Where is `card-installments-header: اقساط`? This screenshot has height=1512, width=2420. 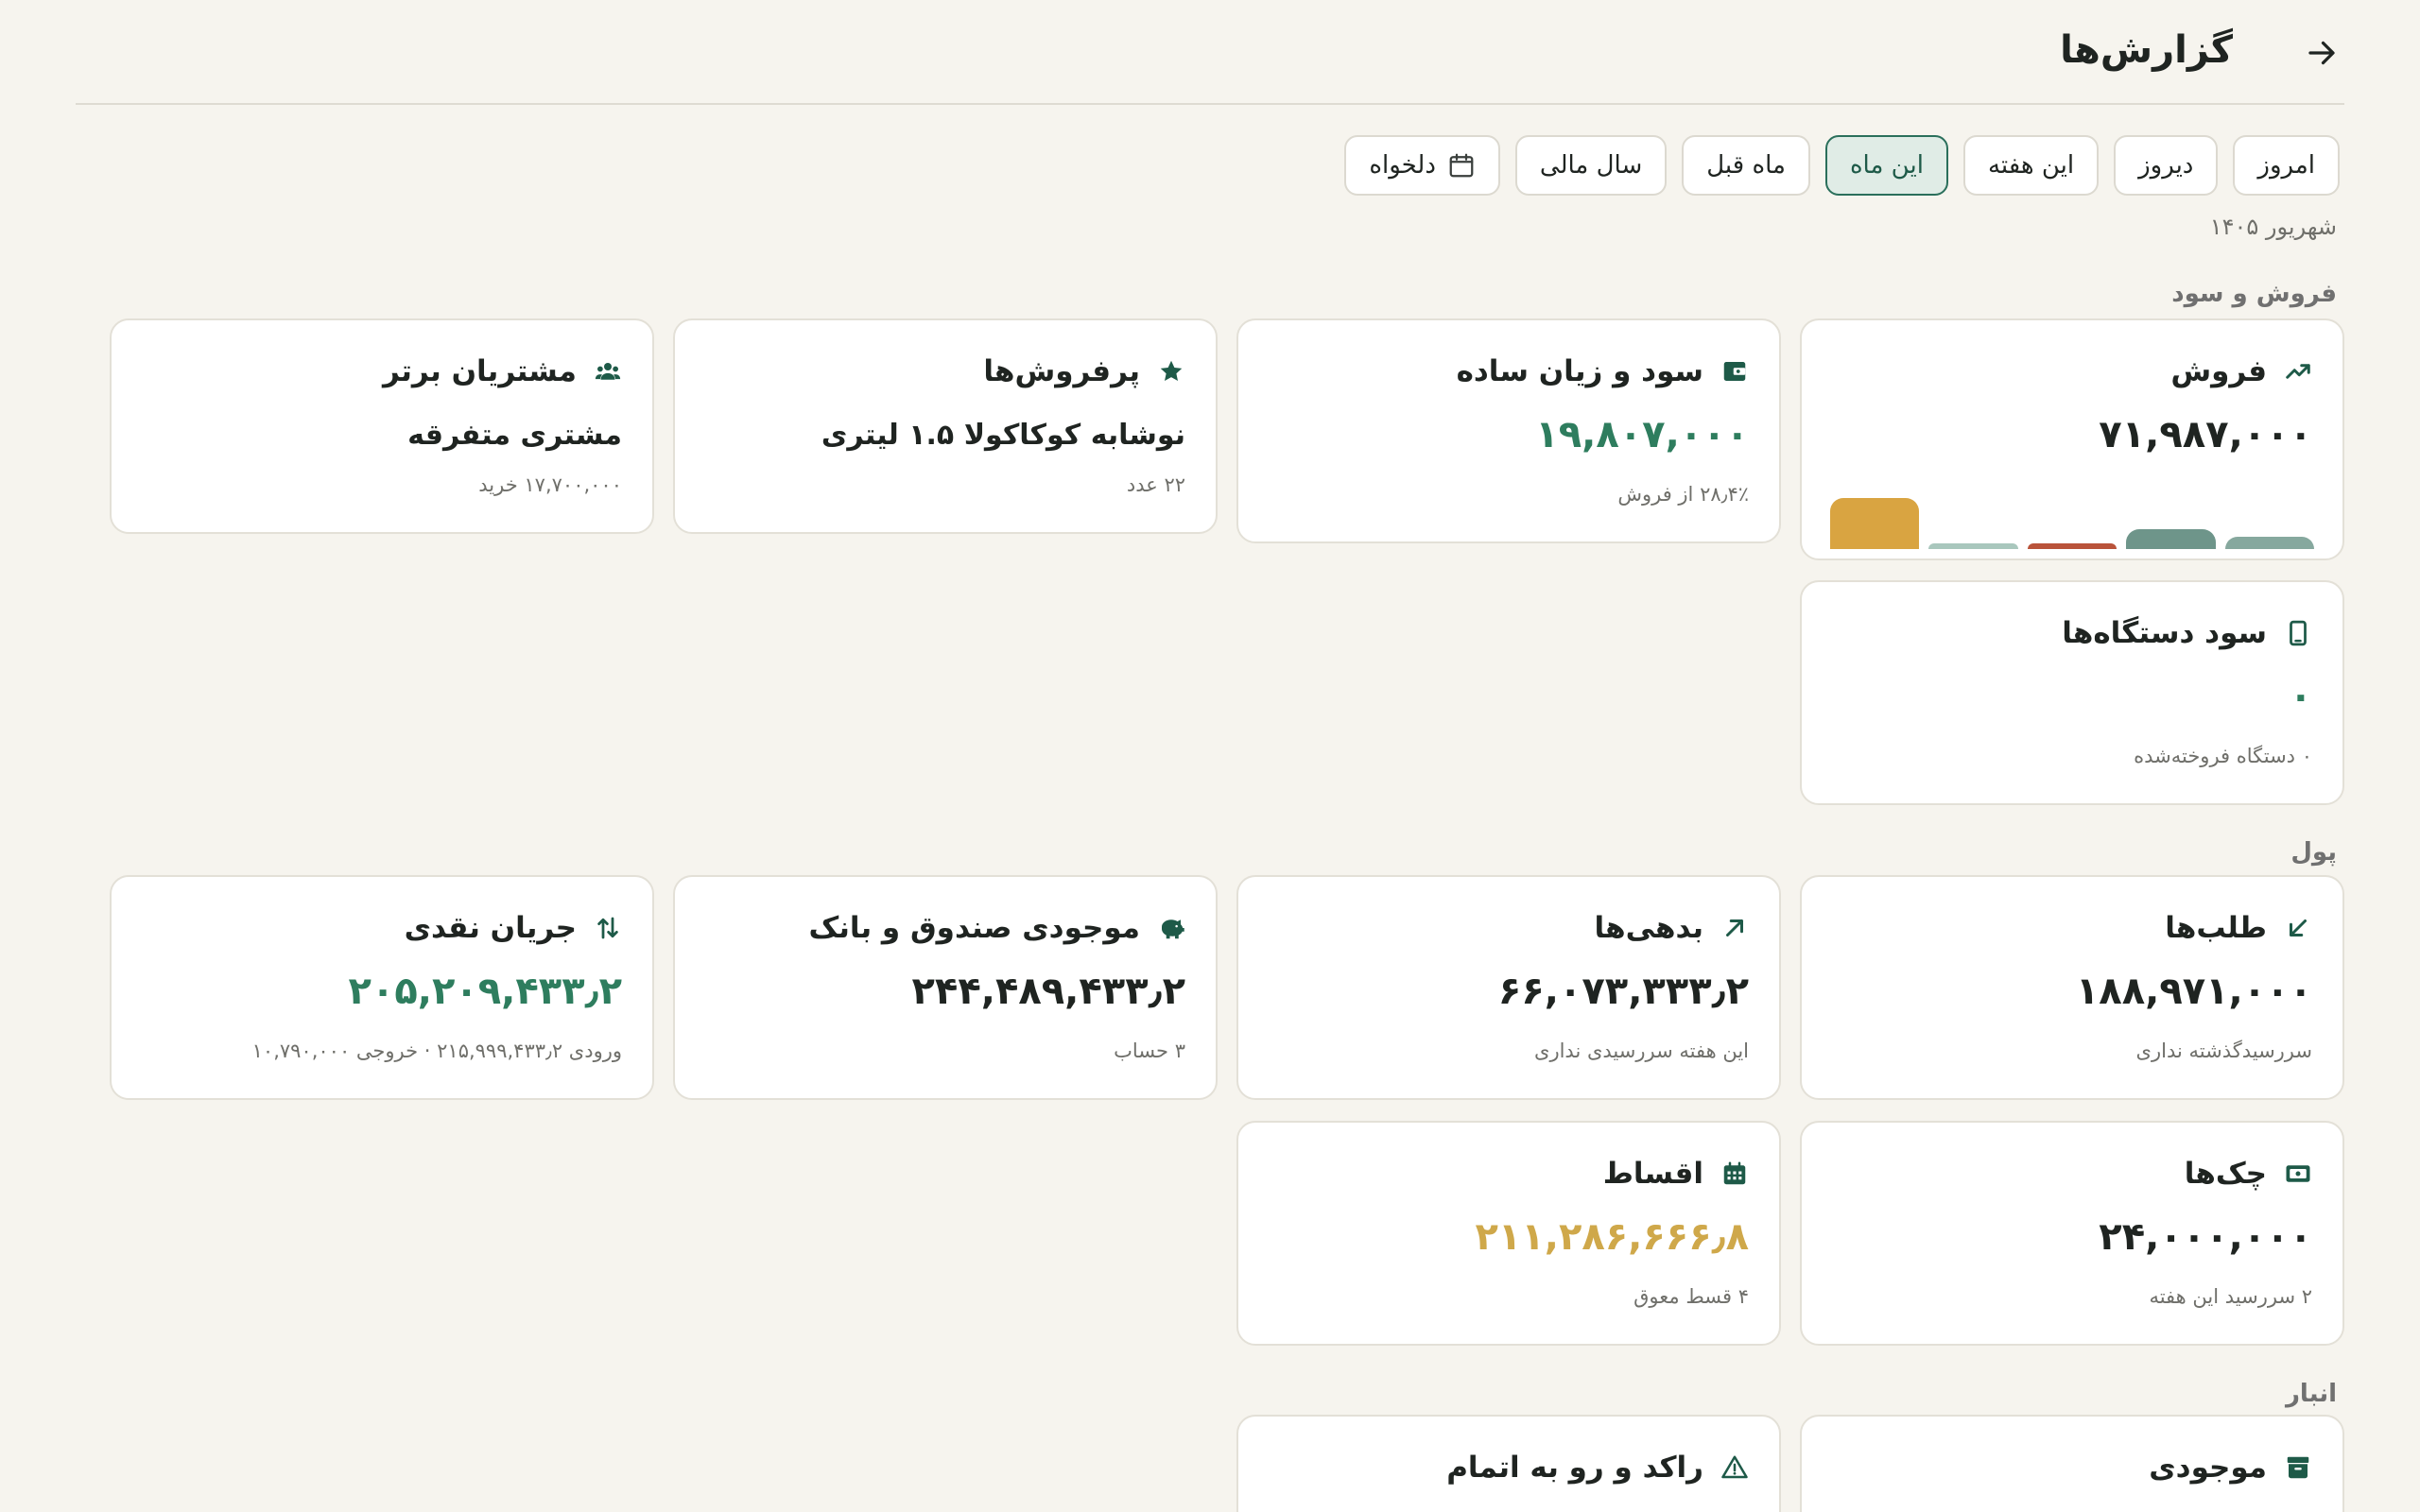 card-installments-header: اقساط is located at coordinates (1676, 1174).